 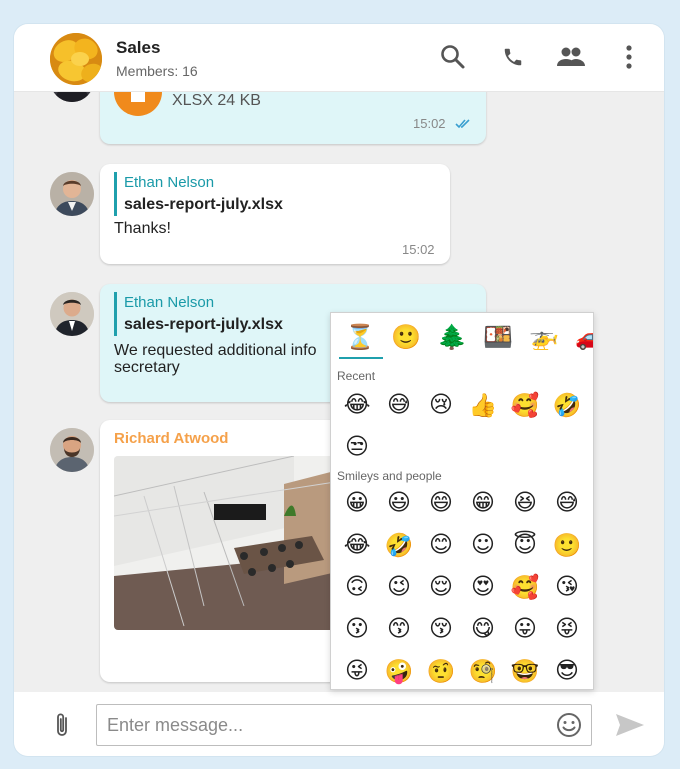 What do you see at coordinates (483, 671) in the screenshot?
I see `emoji-item: 🧐` at bounding box center [483, 671].